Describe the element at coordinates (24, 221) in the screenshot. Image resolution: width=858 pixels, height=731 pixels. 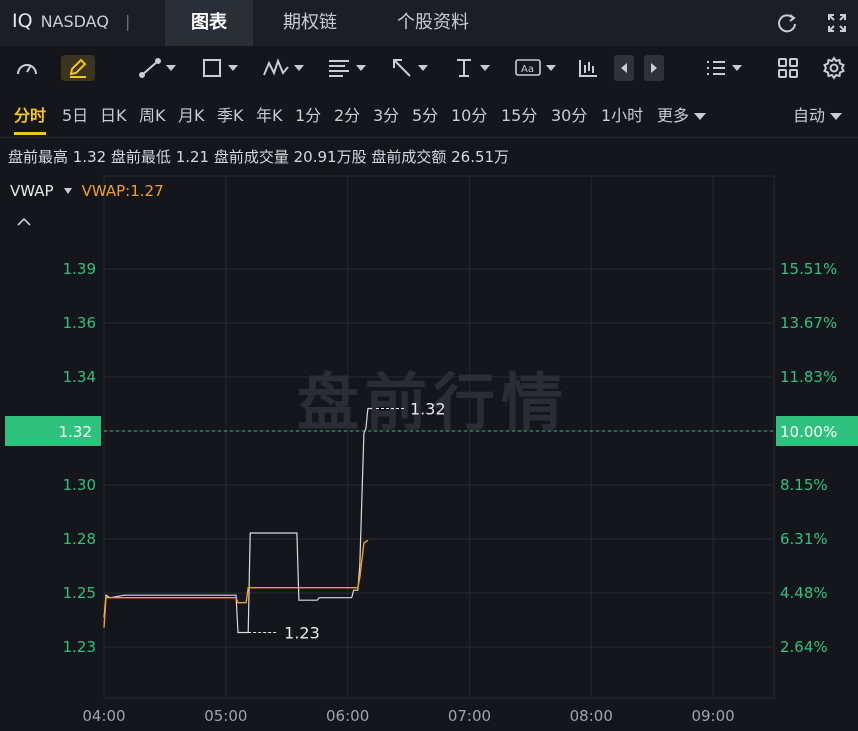
I see `collapse-icon` at that location.